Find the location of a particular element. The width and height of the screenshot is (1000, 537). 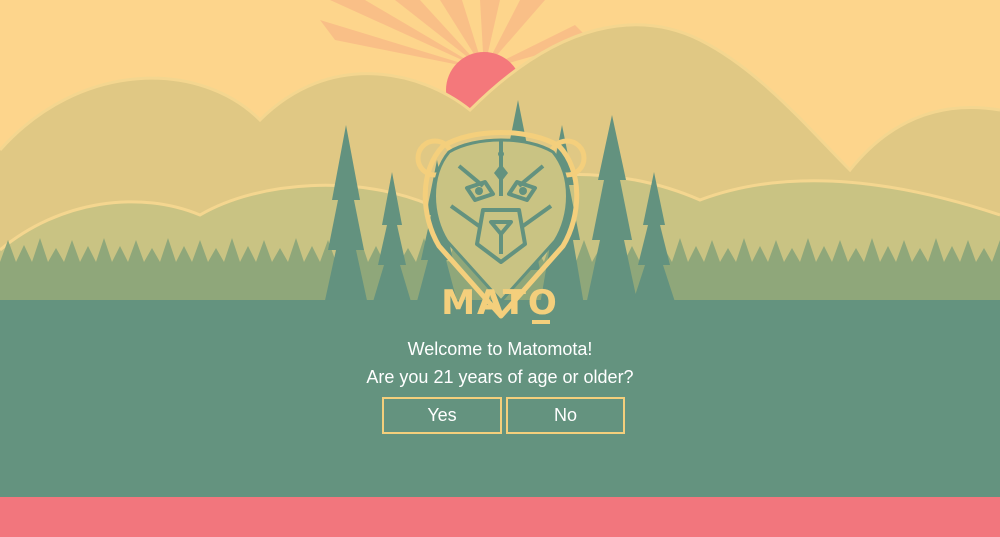

bottom-band is located at coordinates (500, 517).